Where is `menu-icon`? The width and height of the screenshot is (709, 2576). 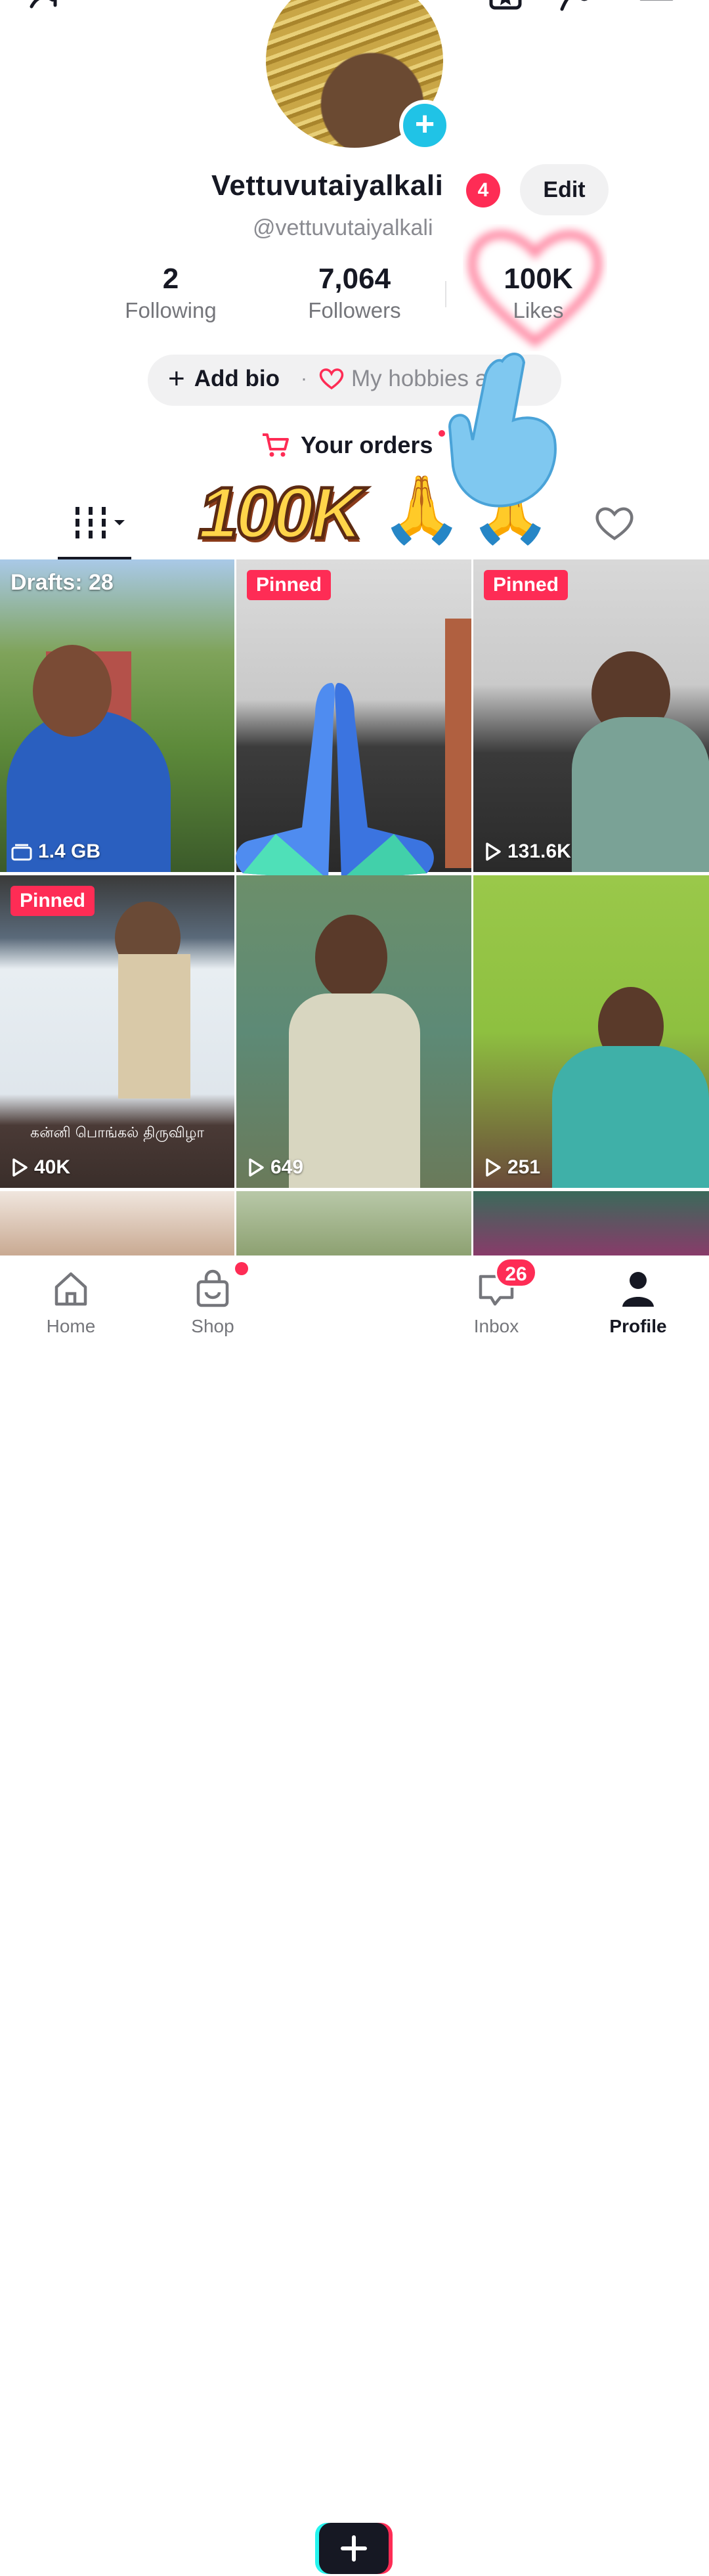 menu-icon is located at coordinates (656, 6).